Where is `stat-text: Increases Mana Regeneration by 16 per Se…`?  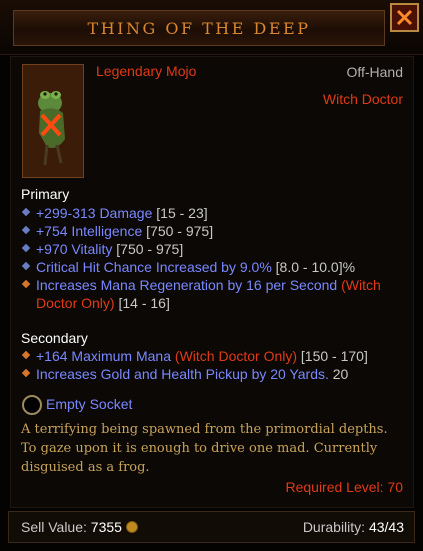 stat-text: Increases Mana Regeneration by 16 per Se… is located at coordinates (187, 285).